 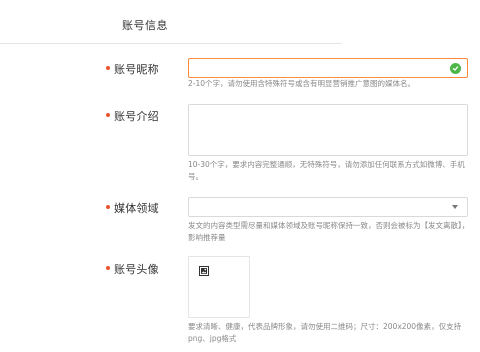 I want to click on caret-down-icon, so click(x=455, y=207).